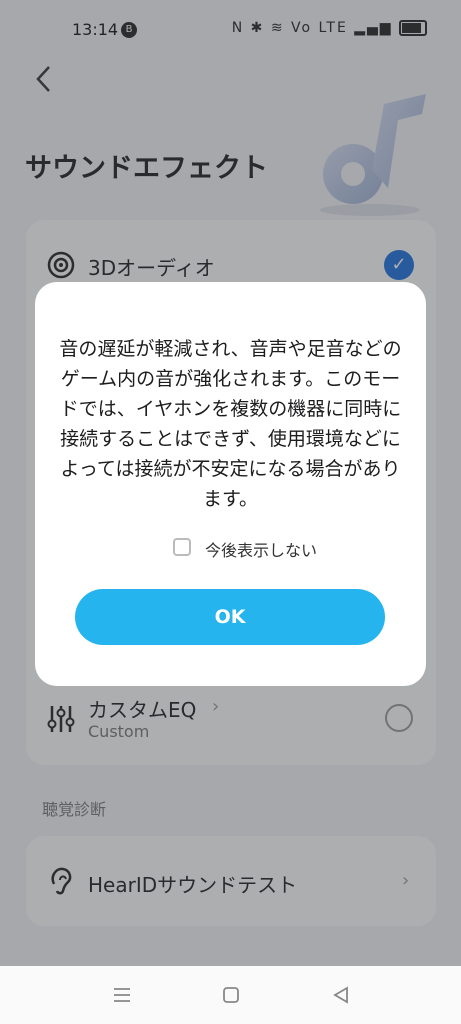 This screenshot has width=461, height=1024. I want to click on home-square-icon, so click(231, 995).